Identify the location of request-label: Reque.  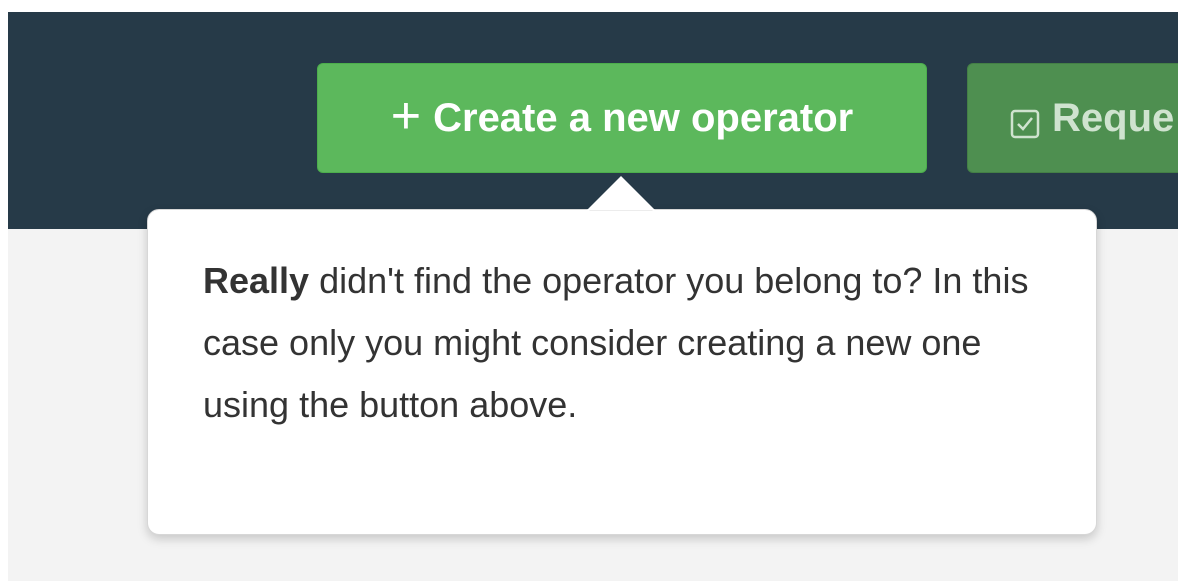
(1113, 117).